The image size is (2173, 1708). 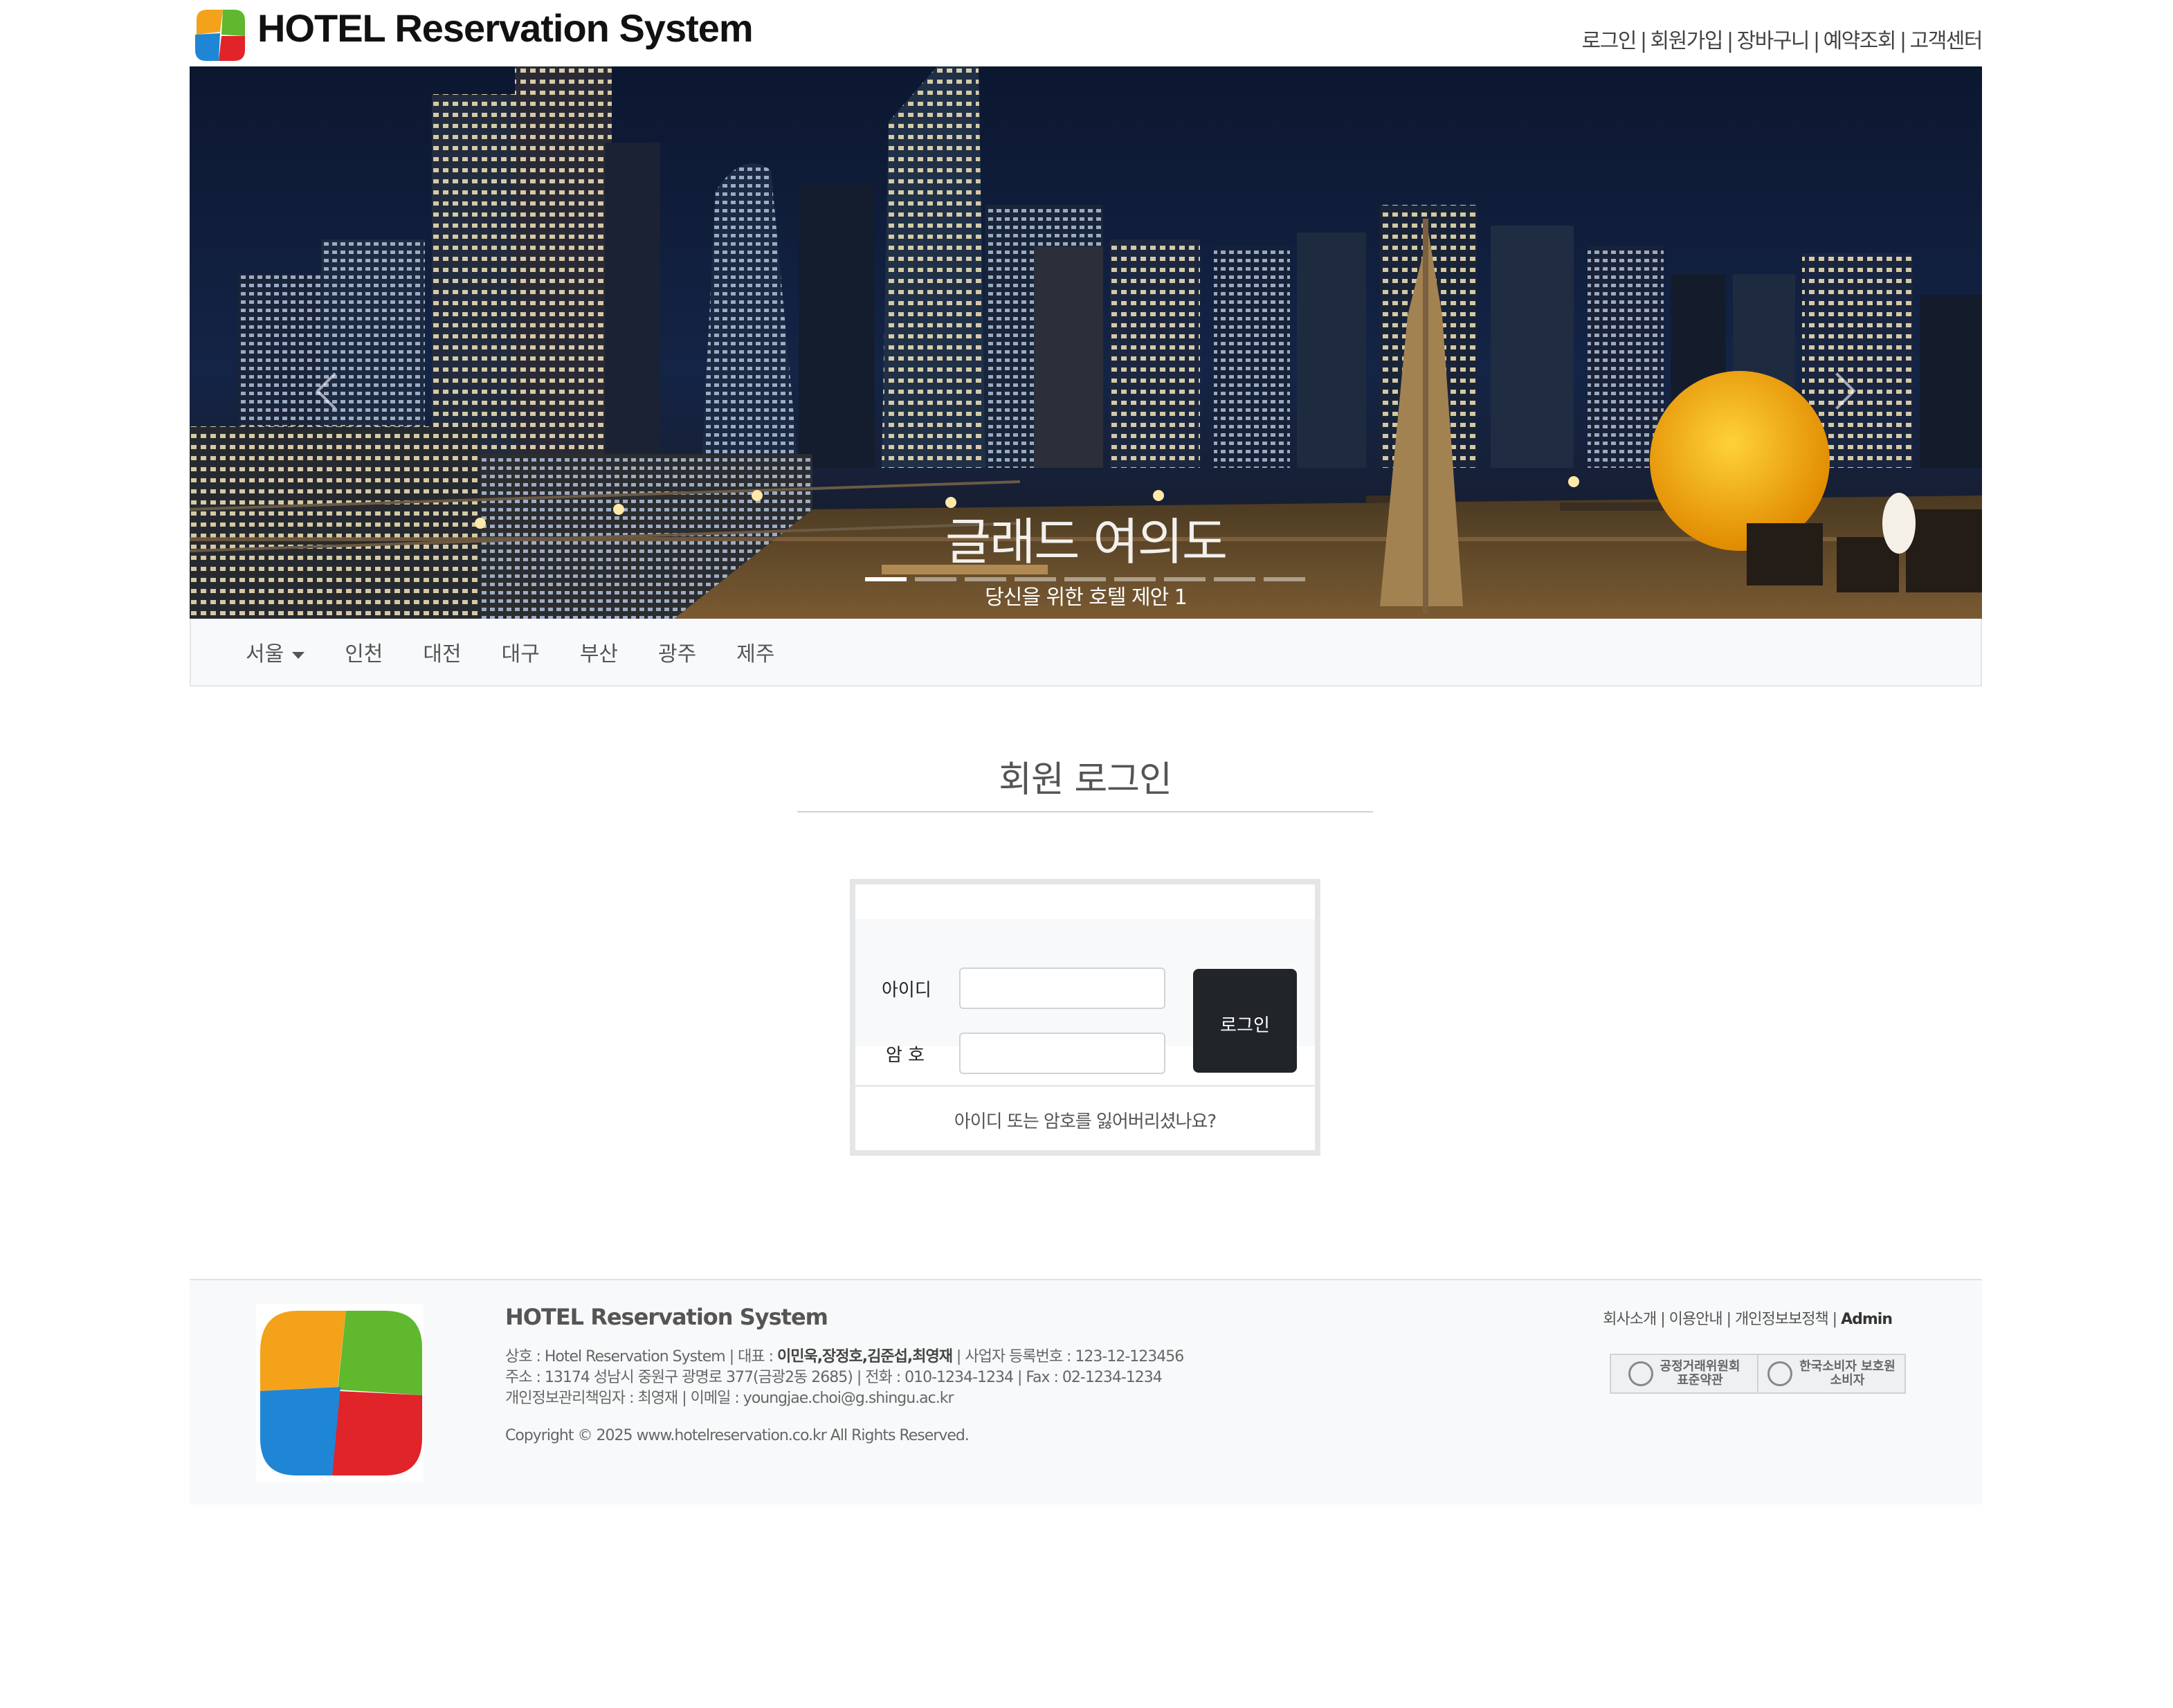 I want to click on brand-logo-icon, so click(x=220, y=34).